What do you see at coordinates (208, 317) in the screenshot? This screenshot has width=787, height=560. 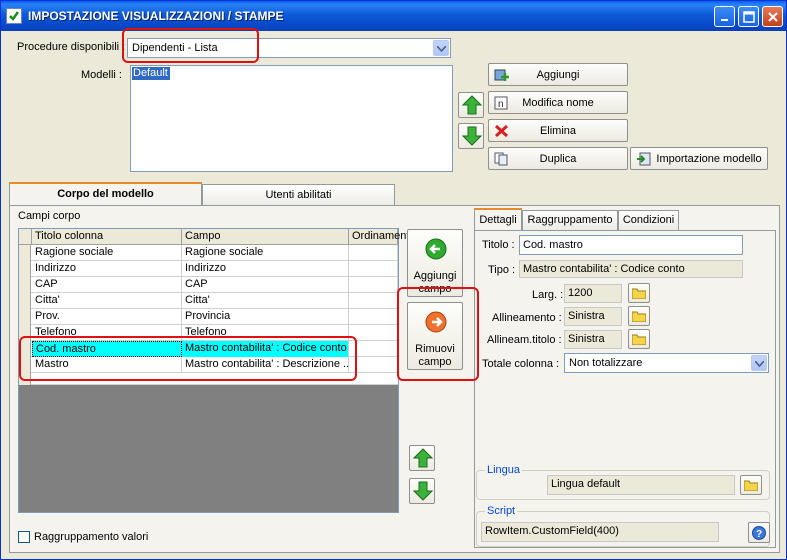 I see `table-row: Prov. Provincia` at bounding box center [208, 317].